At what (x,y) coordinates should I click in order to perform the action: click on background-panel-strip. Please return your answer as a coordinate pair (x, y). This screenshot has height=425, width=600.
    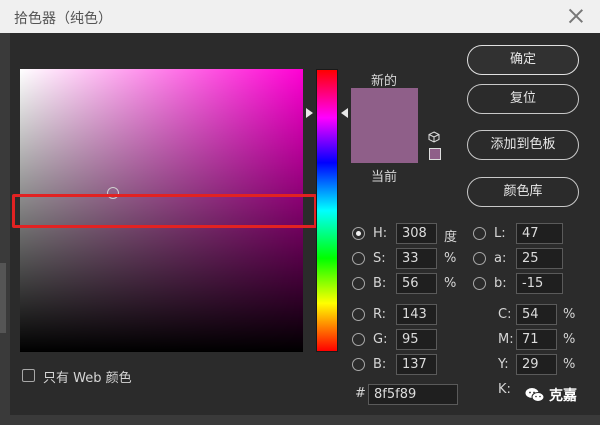
    Looking at the image, I should click on (5, 229).